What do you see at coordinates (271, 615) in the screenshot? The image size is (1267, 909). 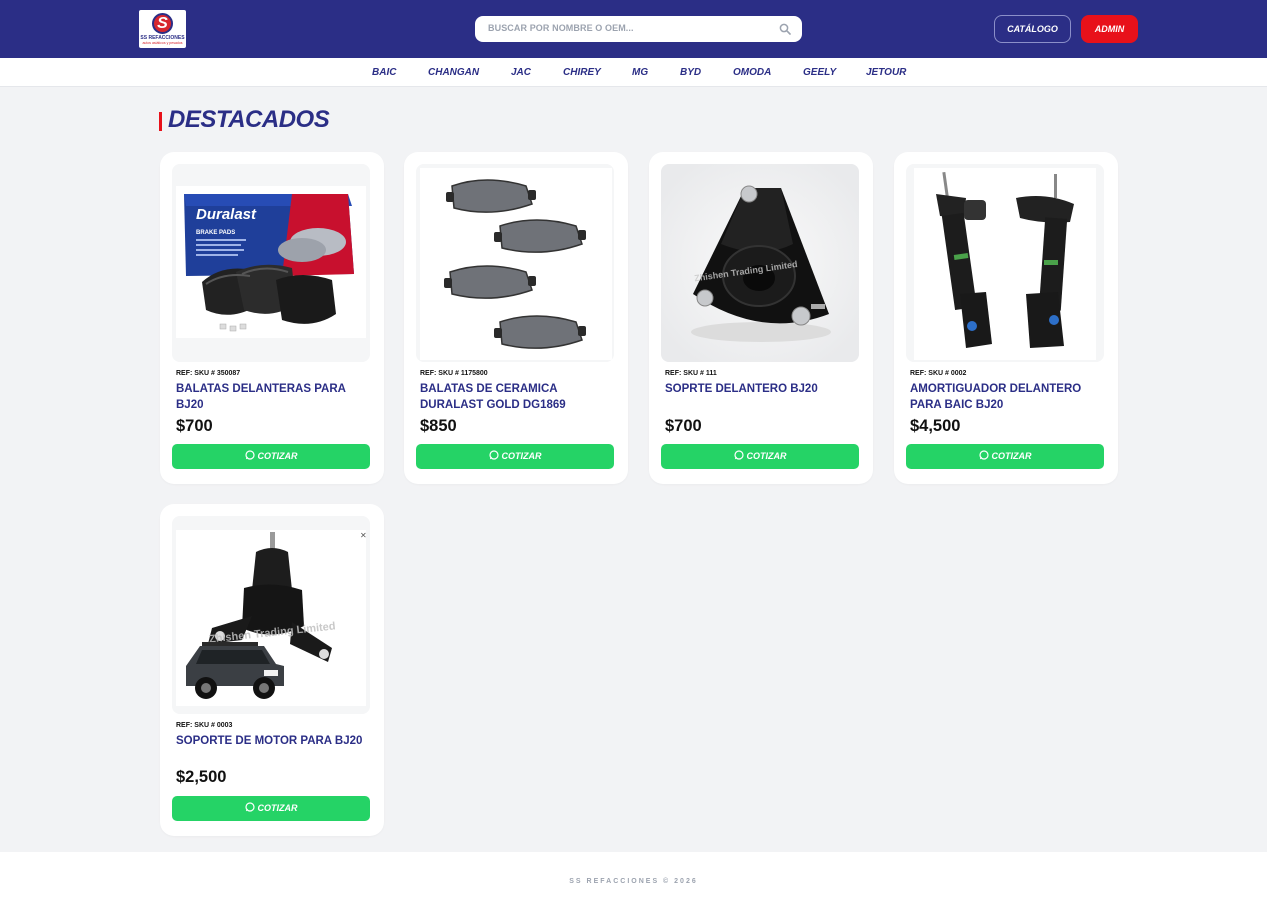 I see `product-image: Zhishen Trading Limited ✕` at bounding box center [271, 615].